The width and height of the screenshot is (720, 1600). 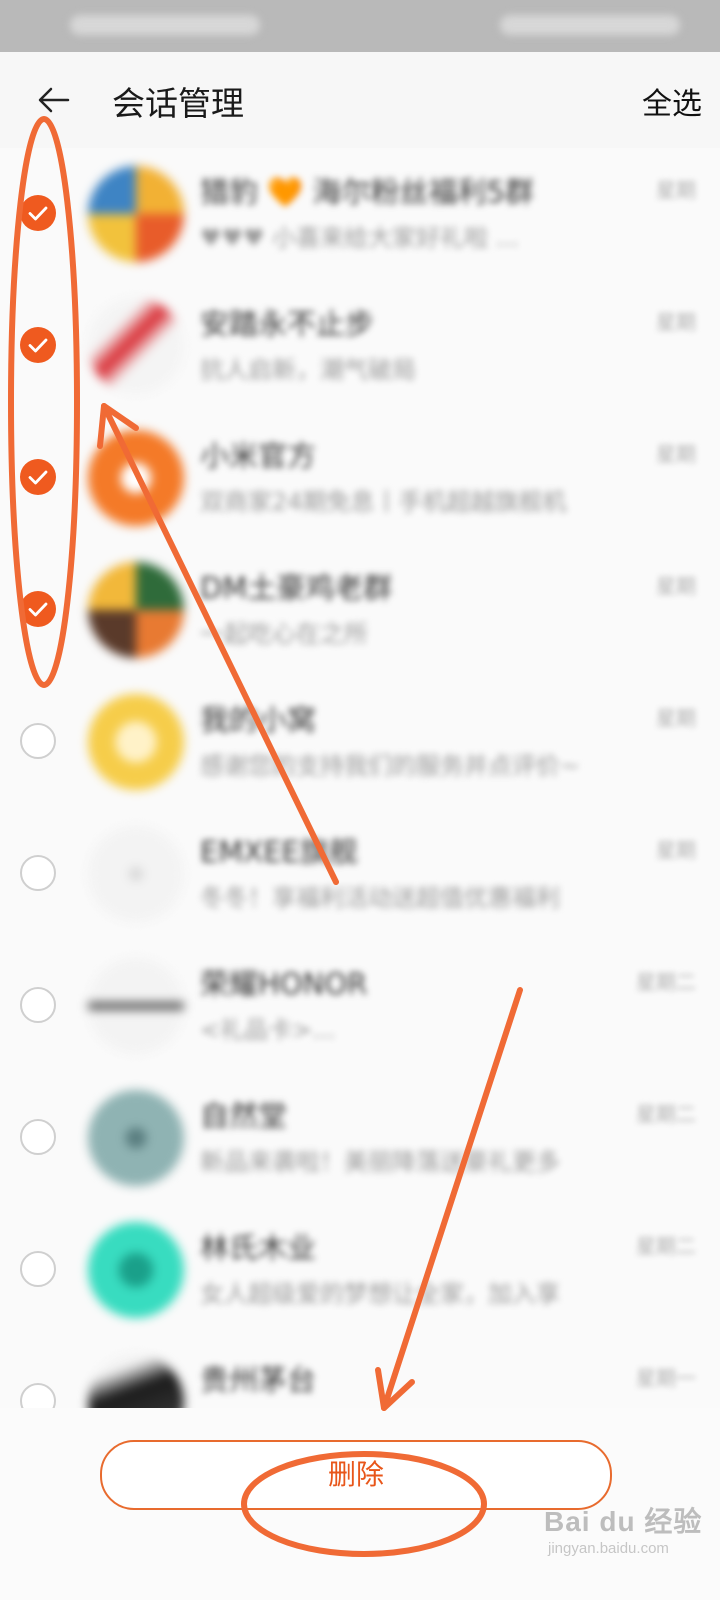 What do you see at coordinates (367, 192) in the screenshot?
I see `conversation-name: 猎豹 🧡 海尔粉丝福利5群` at bounding box center [367, 192].